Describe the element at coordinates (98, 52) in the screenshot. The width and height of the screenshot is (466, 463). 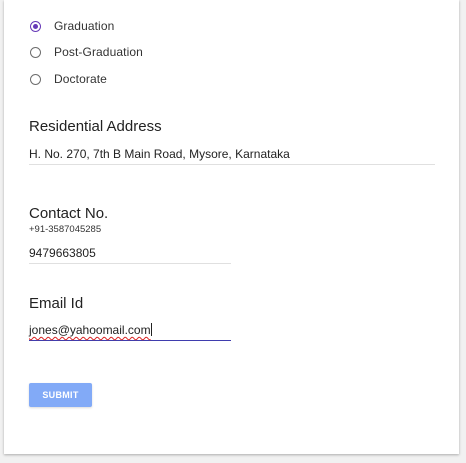
I see `radio-label: Post-Graduation` at that location.